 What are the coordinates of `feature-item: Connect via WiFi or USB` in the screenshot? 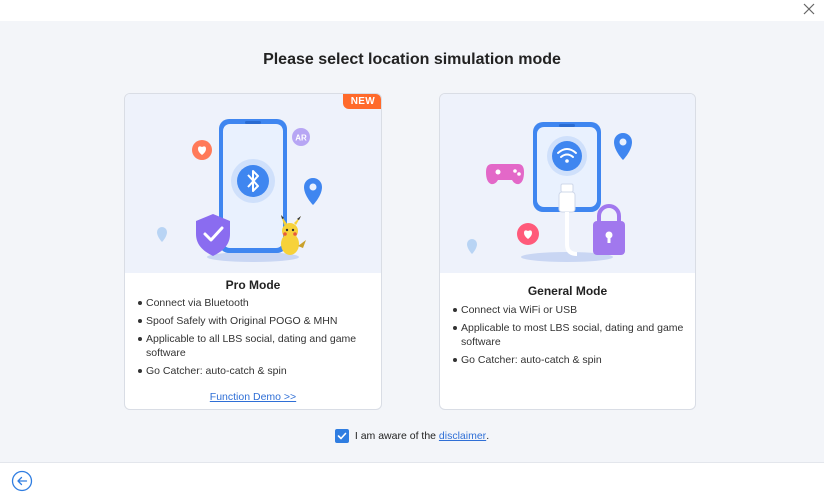 It's located at (568, 310).